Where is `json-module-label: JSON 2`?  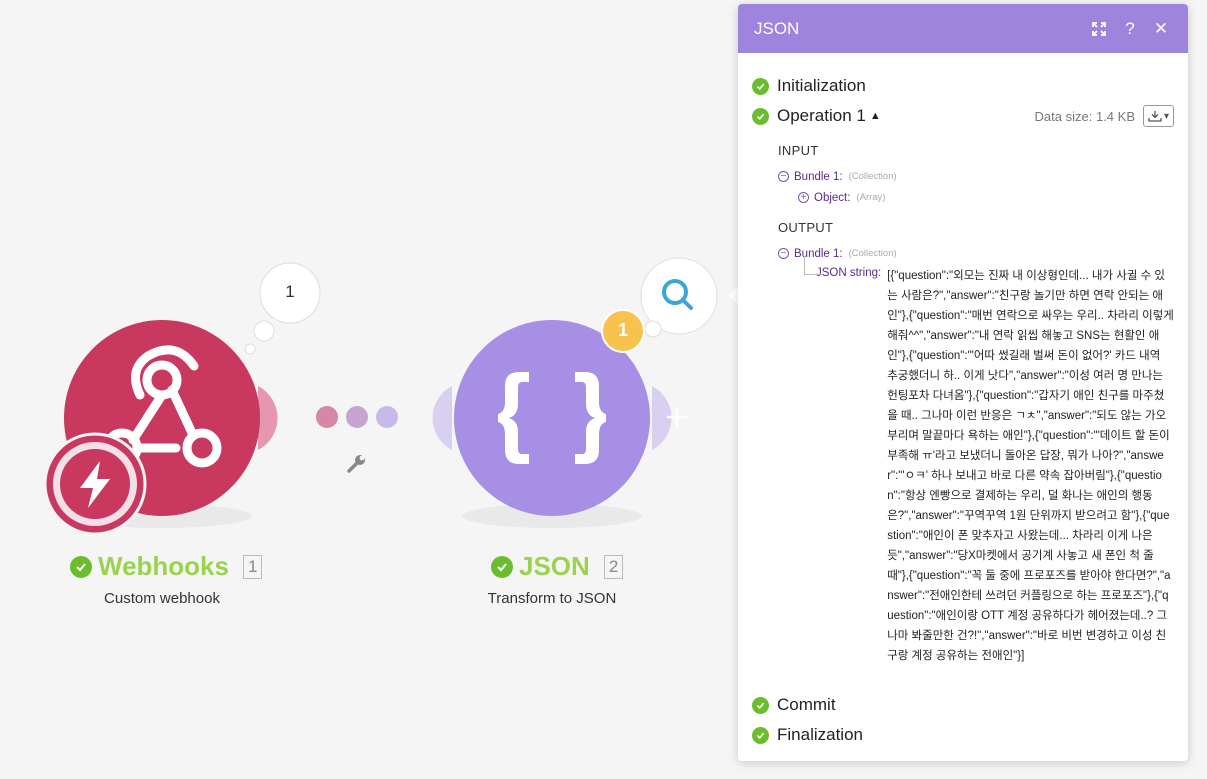 json-module-label: JSON 2 is located at coordinates (557, 566).